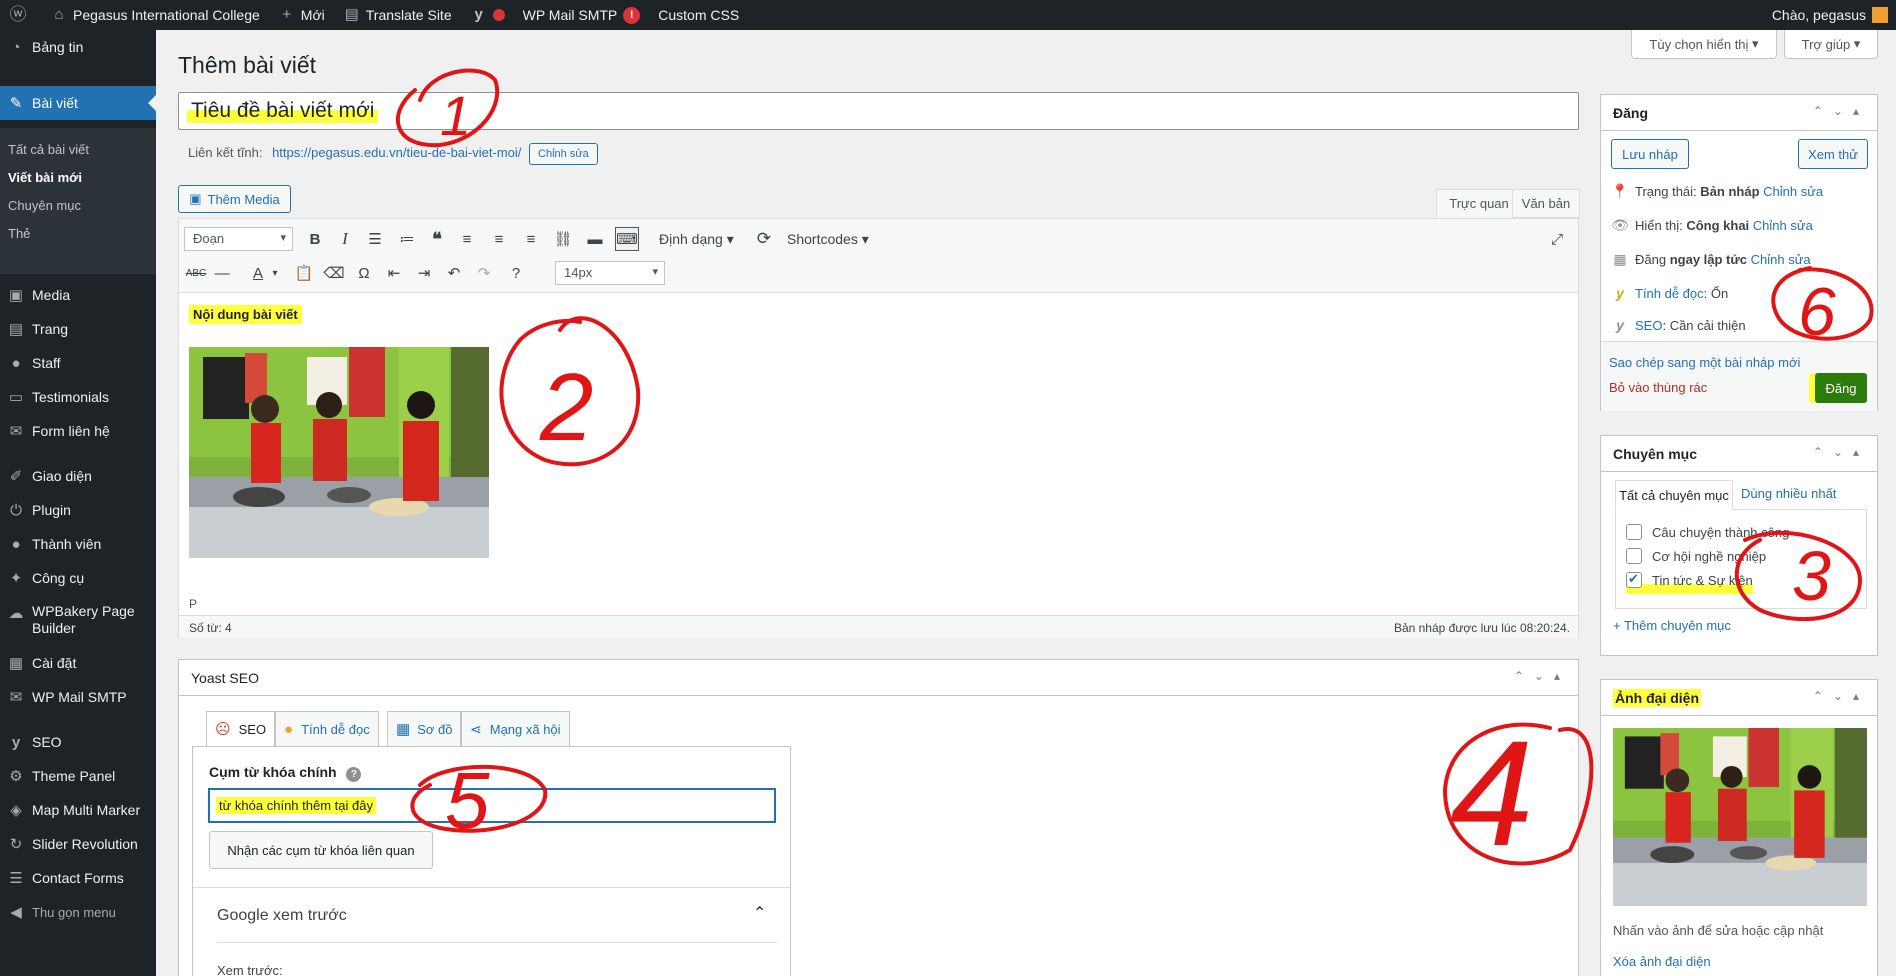 This screenshot has width=1896, height=976. Describe the element at coordinates (48, 149) in the screenshot. I see `submenu-all-posts: Tất cả bài viết` at that location.